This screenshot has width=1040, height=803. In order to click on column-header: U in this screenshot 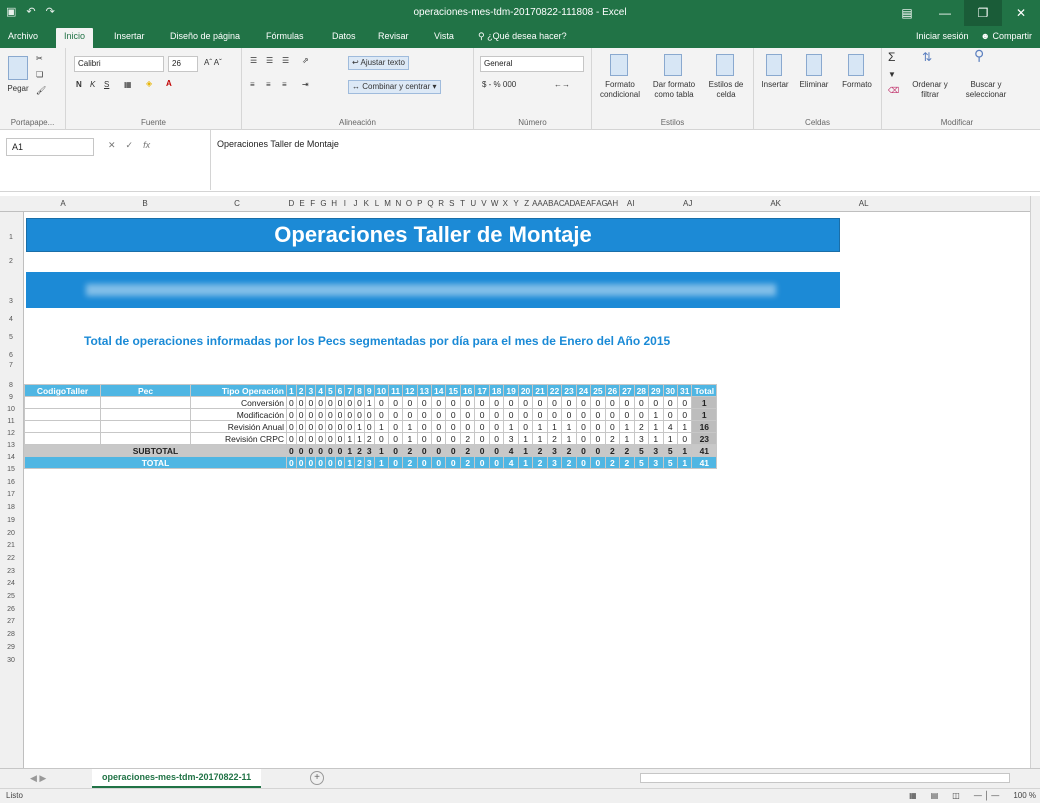, I will do `click(473, 203)`.